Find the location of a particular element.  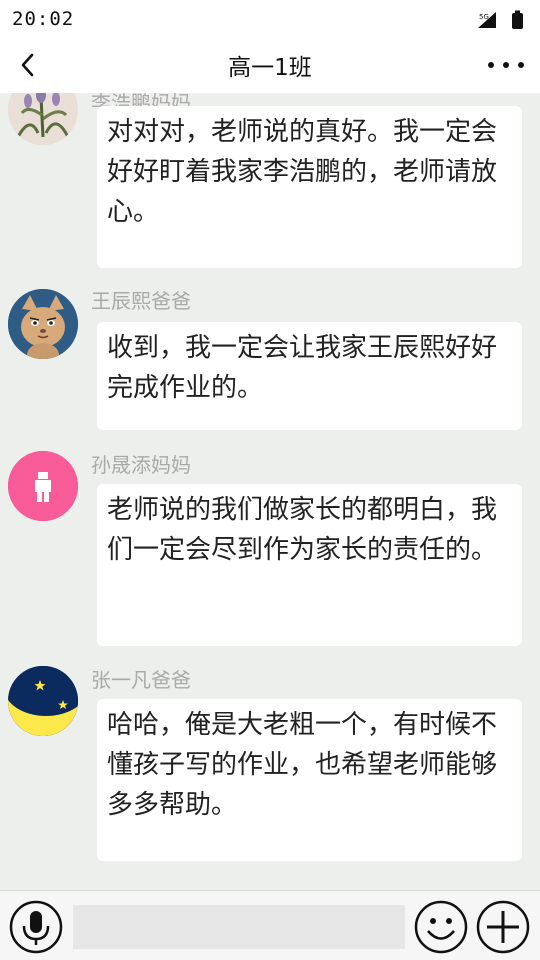

more-options-button is located at coordinates (506, 65).